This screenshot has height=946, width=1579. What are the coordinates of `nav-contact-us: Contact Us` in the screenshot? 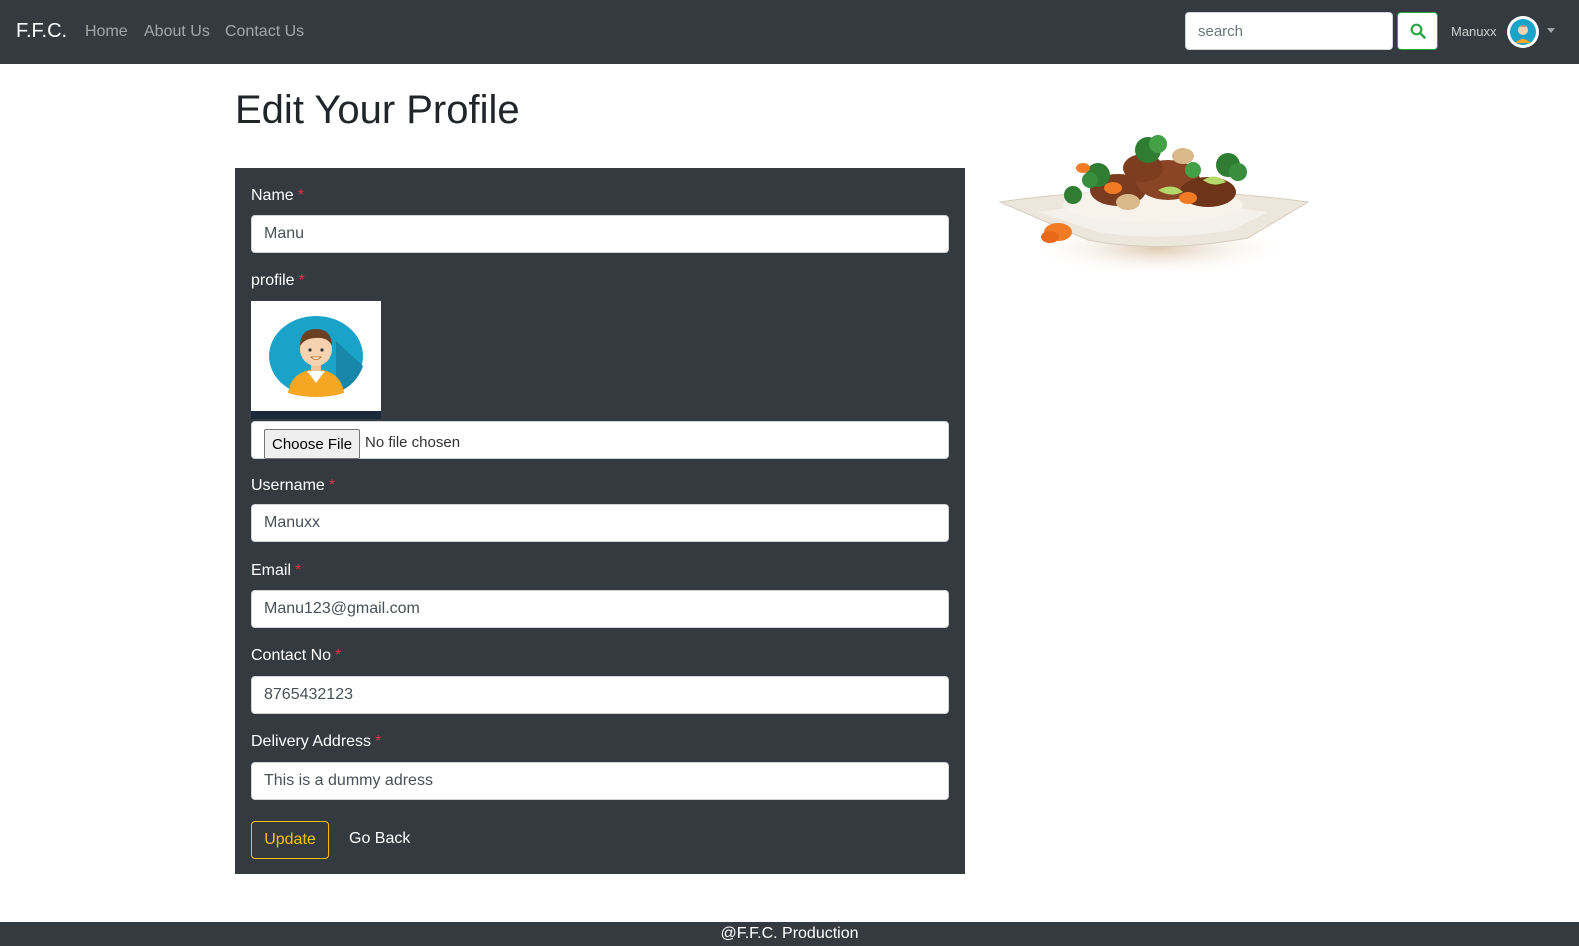 It's located at (264, 32).